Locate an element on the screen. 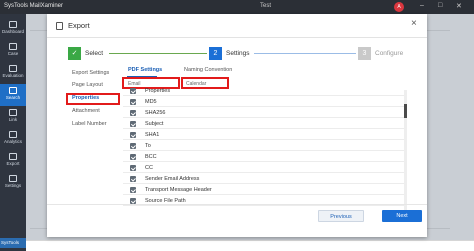 The width and height of the screenshot is (474, 251). list-item-label: BCC is located at coordinates (151, 157).